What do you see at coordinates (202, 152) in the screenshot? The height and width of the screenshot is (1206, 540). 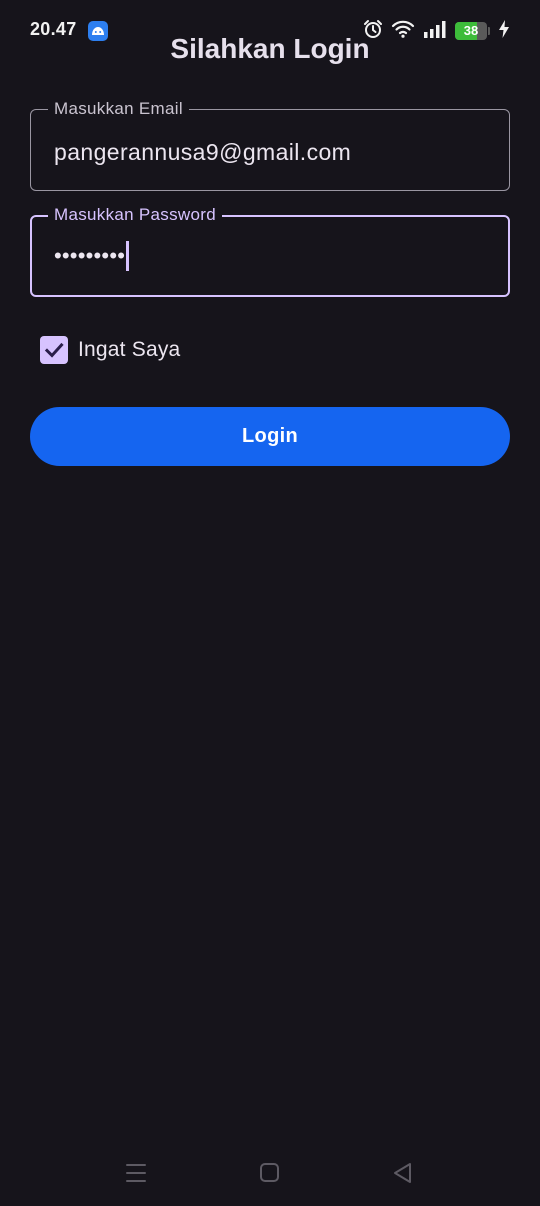 I see `email-input: pangerannusa9@gmail.com` at bounding box center [202, 152].